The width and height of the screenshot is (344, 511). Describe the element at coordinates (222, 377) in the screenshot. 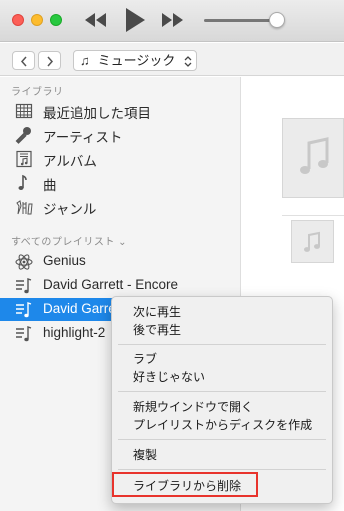

I see `menu-item-dislike: 好きじゃない` at that location.